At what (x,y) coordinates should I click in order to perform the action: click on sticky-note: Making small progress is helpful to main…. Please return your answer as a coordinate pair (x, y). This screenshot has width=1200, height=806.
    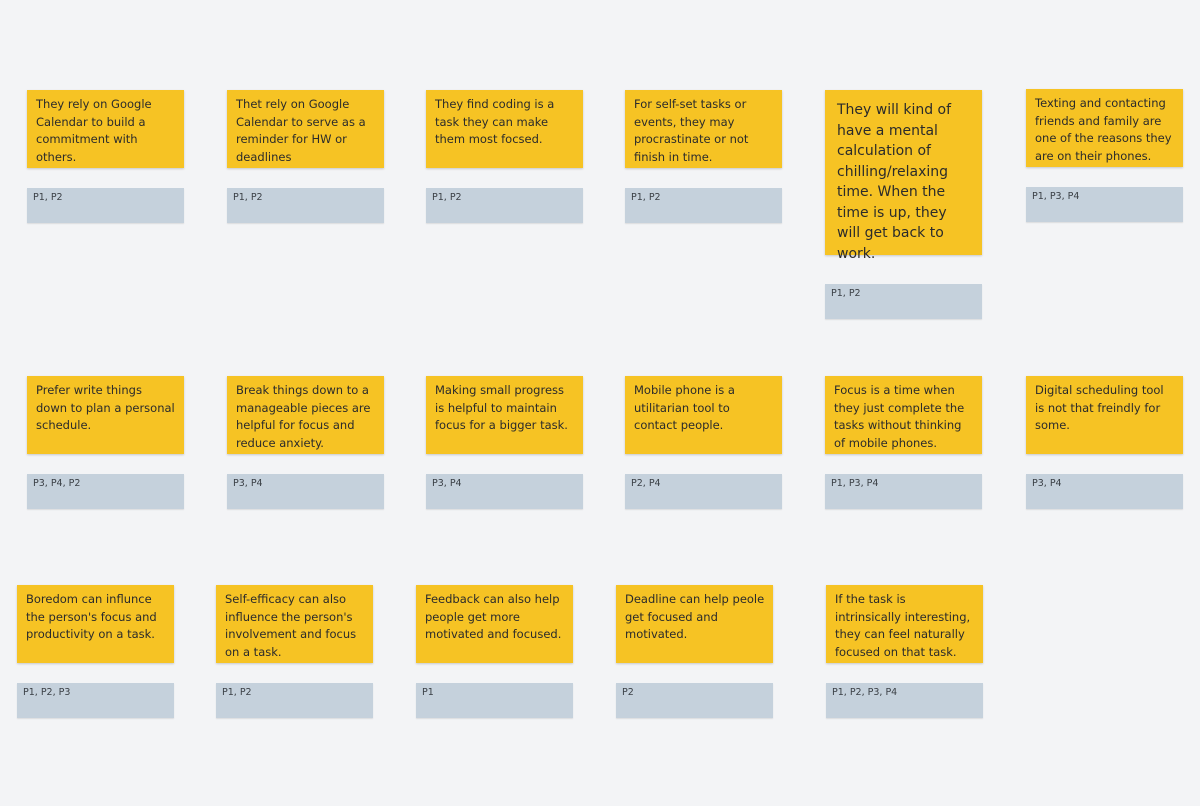
    Looking at the image, I should click on (504, 415).